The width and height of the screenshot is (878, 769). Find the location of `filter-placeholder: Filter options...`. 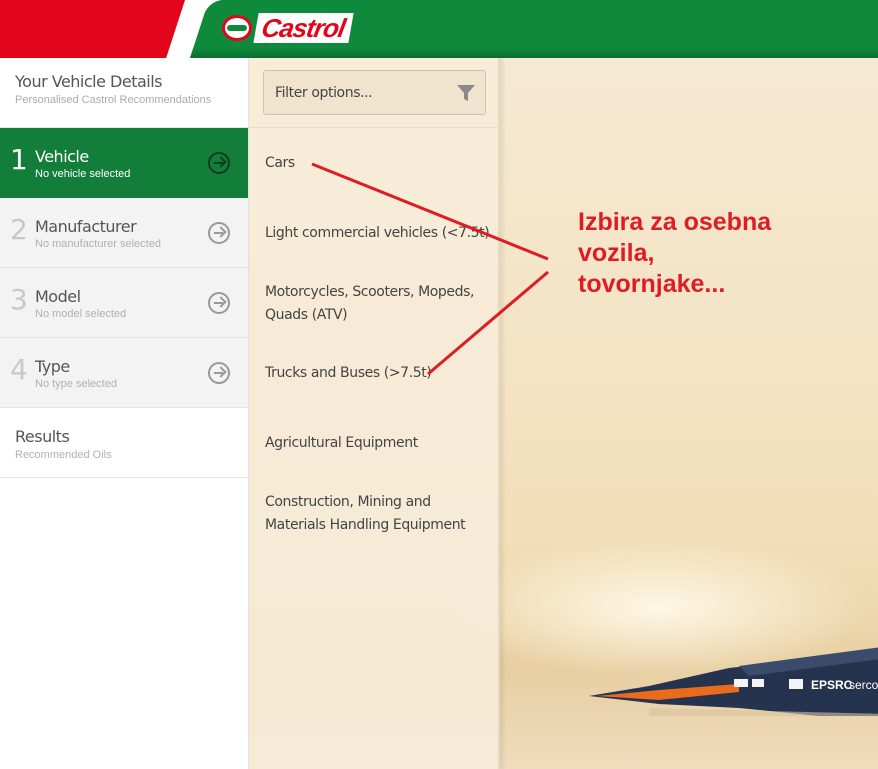

filter-placeholder: Filter options... is located at coordinates (324, 93).